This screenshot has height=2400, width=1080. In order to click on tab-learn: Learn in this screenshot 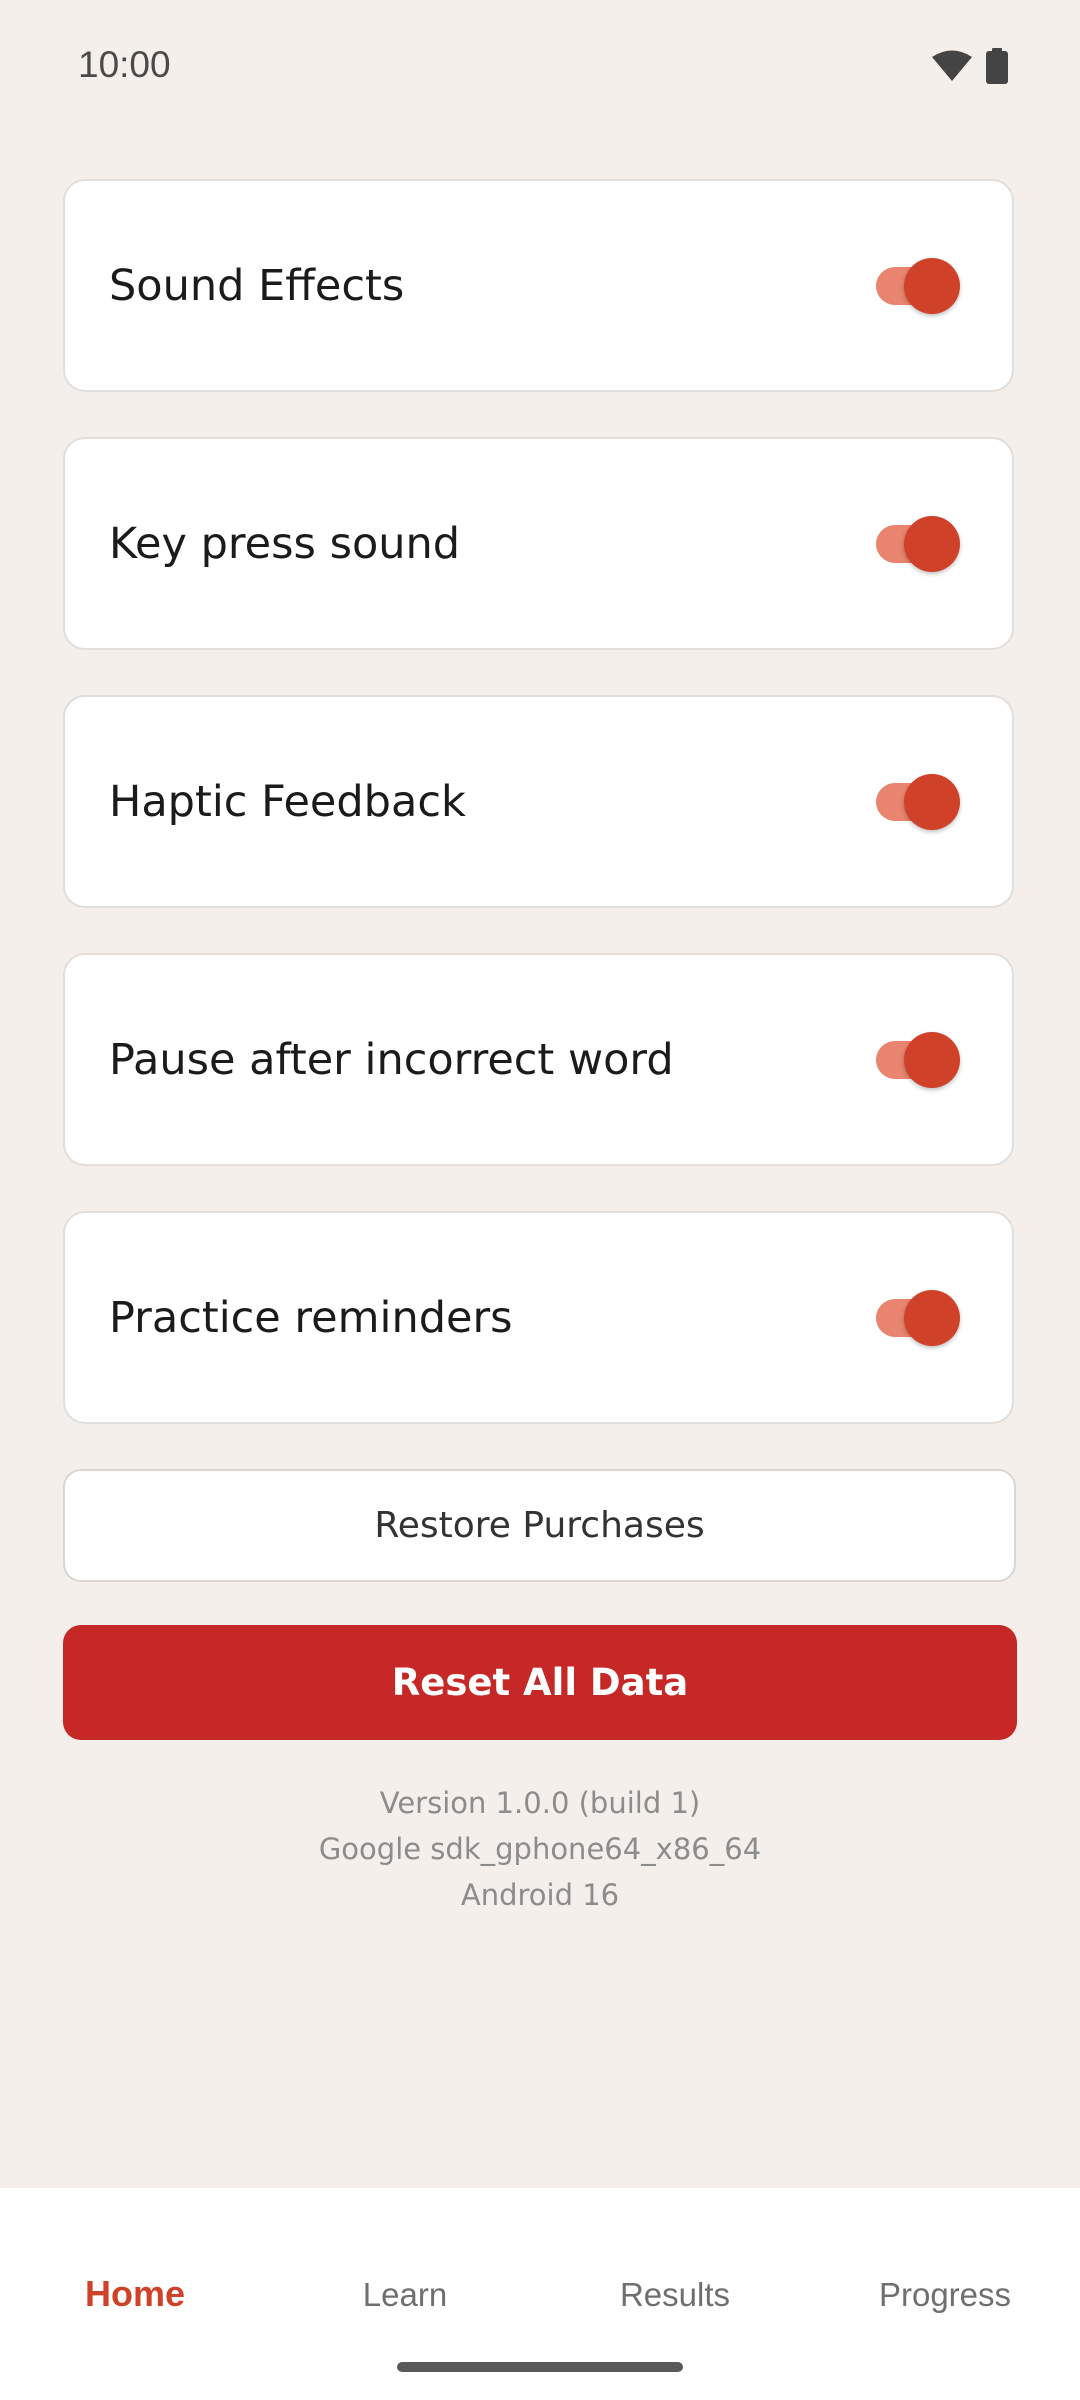, I will do `click(405, 2295)`.